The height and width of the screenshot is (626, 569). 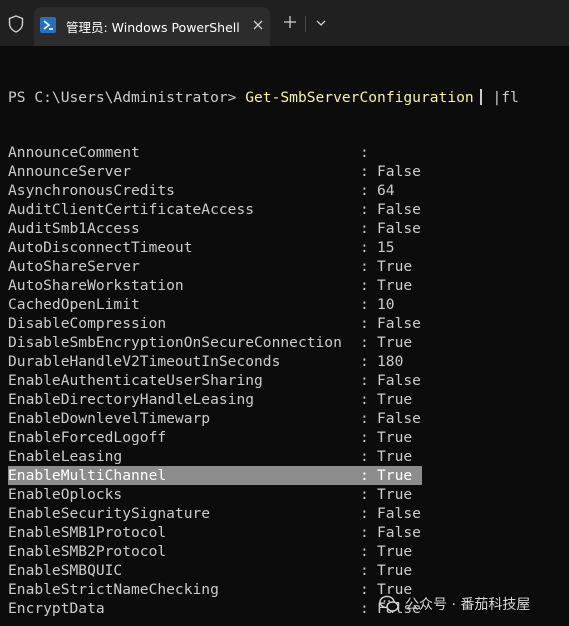 What do you see at coordinates (284, 228) in the screenshot?
I see `output-row: AuditSmb1Access: False` at bounding box center [284, 228].